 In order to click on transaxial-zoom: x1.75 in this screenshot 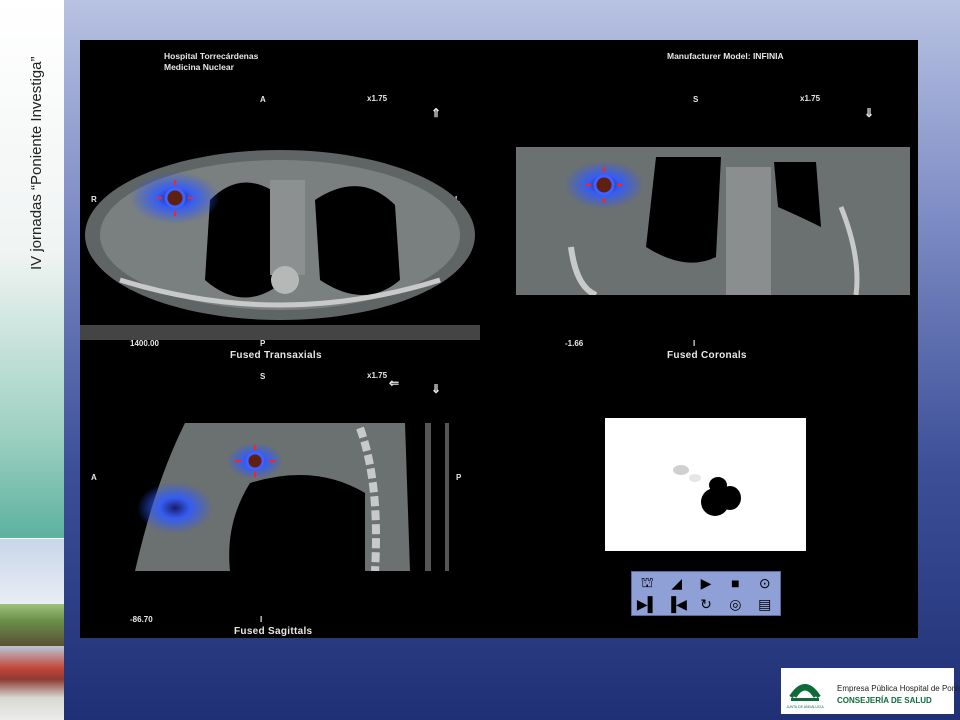, I will do `click(377, 98)`.